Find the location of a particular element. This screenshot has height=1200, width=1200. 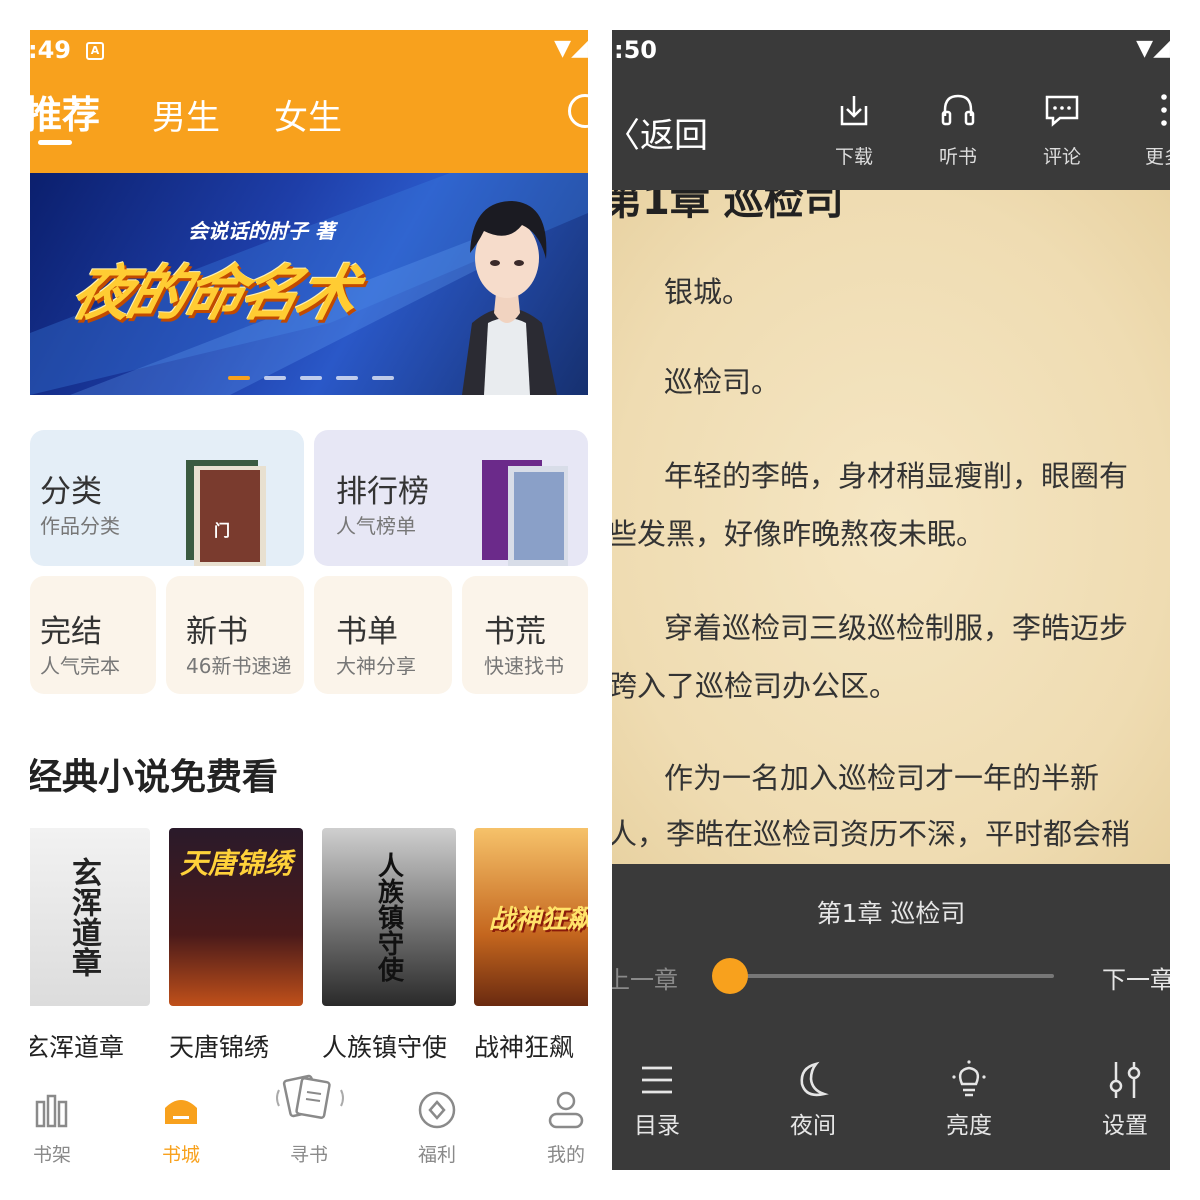

card-title: 分类 is located at coordinates (71, 492).